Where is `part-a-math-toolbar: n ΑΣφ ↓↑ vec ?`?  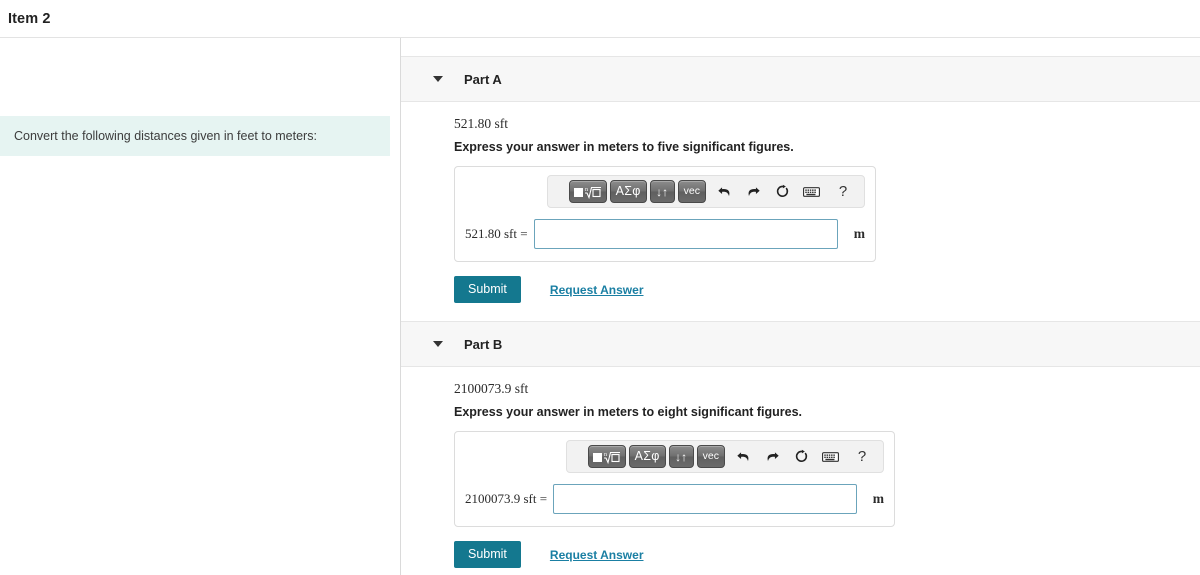
part-a-math-toolbar: n ΑΣφ ↓↑ vec ? is located at coordinates (706, 191).